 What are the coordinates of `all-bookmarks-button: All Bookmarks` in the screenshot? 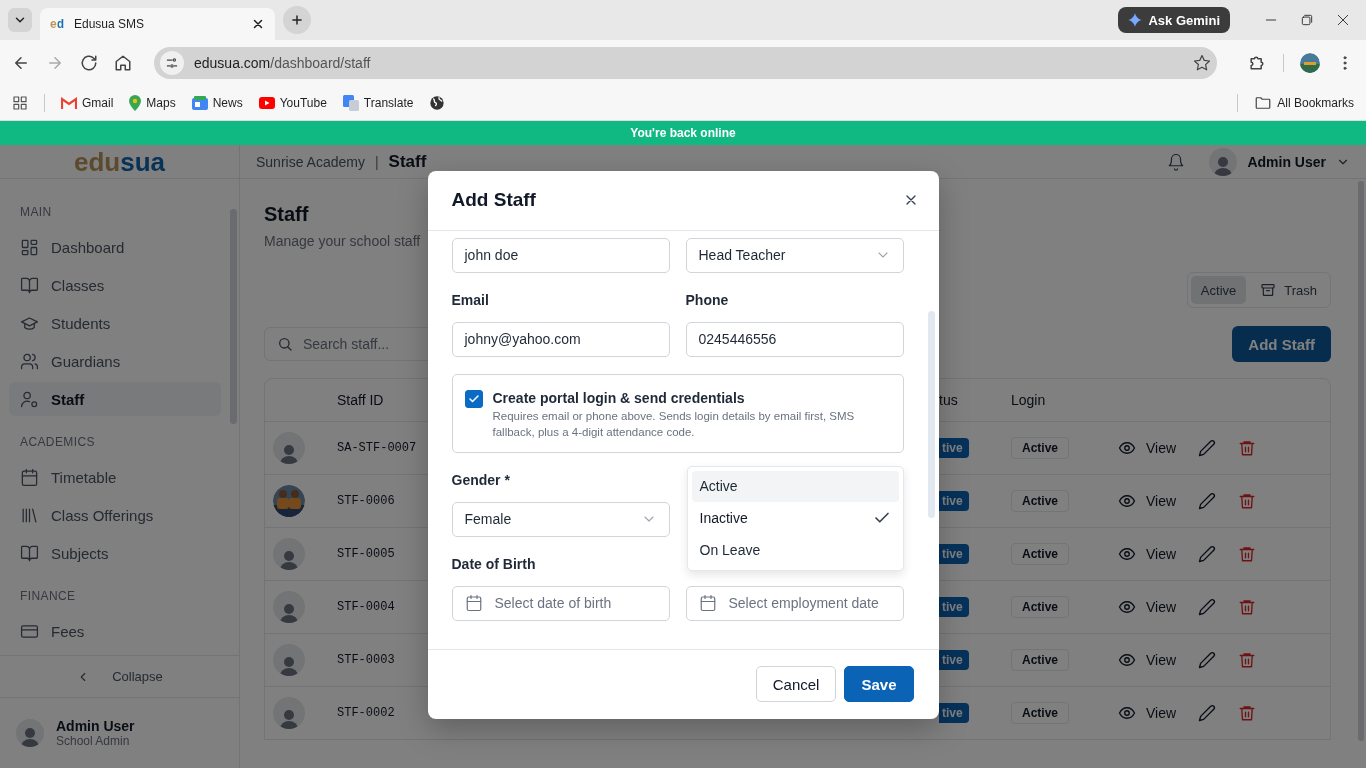 It's located at (1304, 102).